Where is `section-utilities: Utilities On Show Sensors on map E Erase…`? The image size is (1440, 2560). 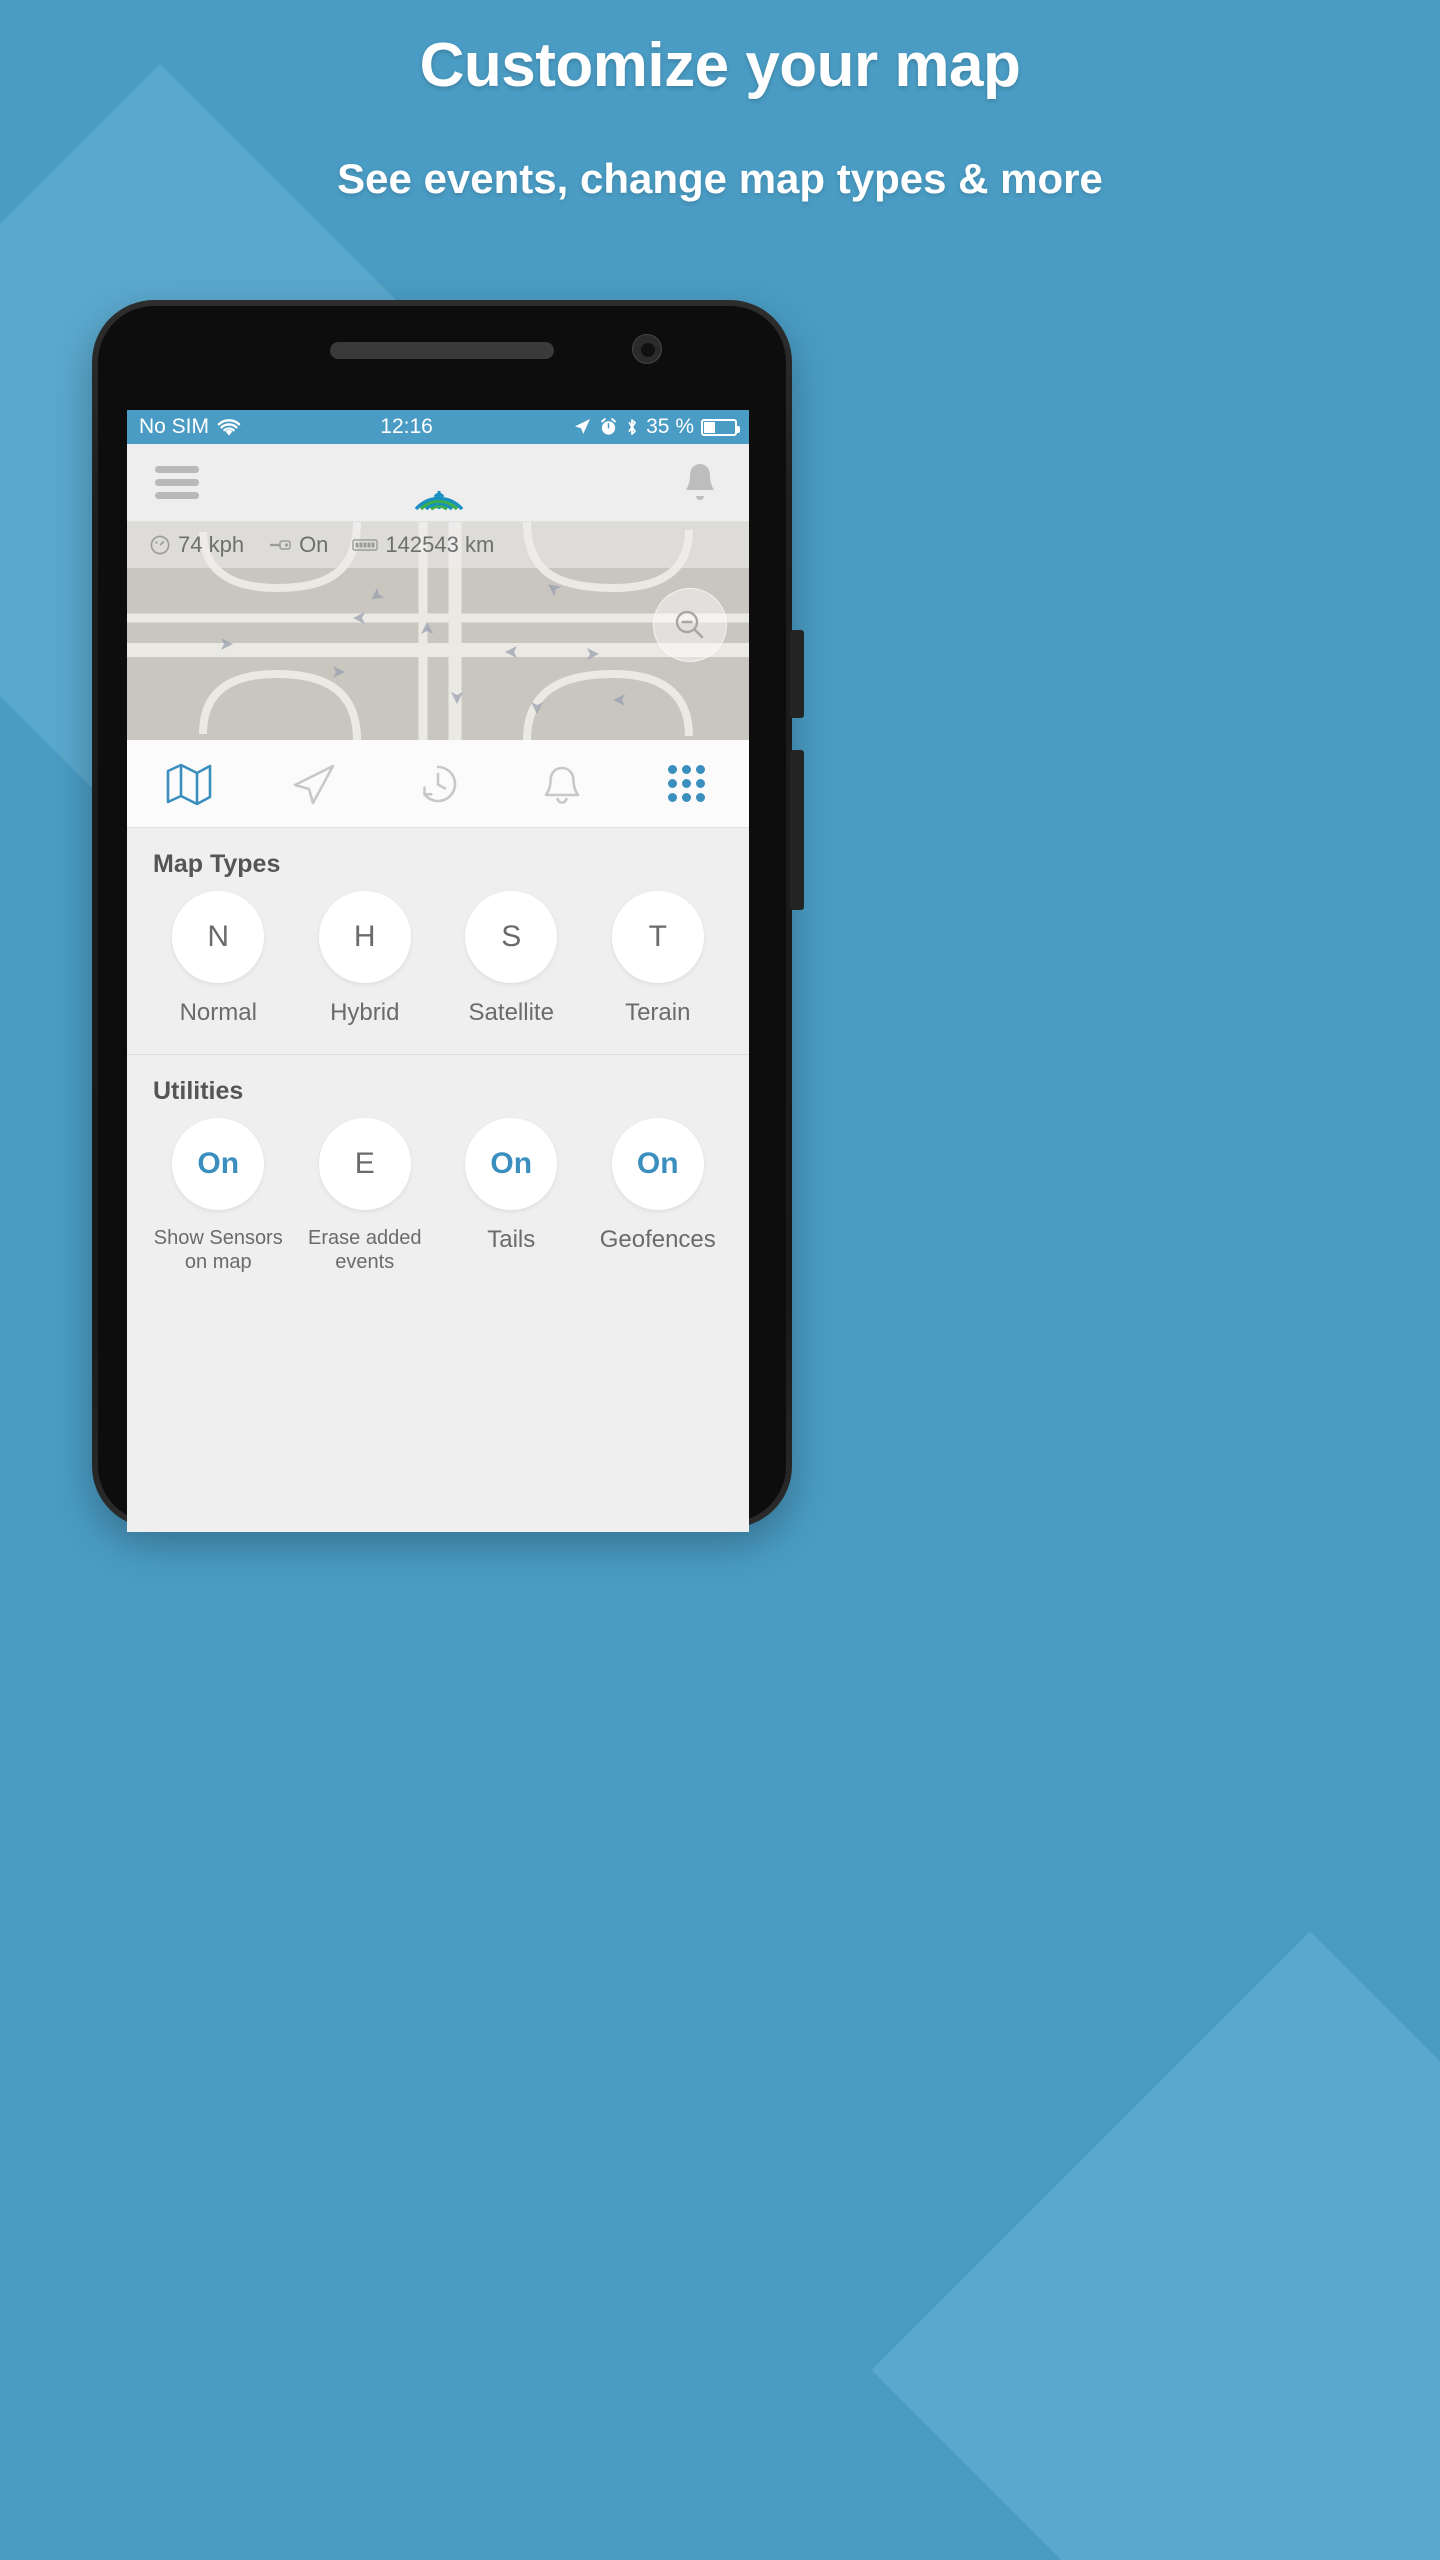
section-utilities: Utilities On Show Sensors on map E Erase… is located at coordinates (438, 1176).